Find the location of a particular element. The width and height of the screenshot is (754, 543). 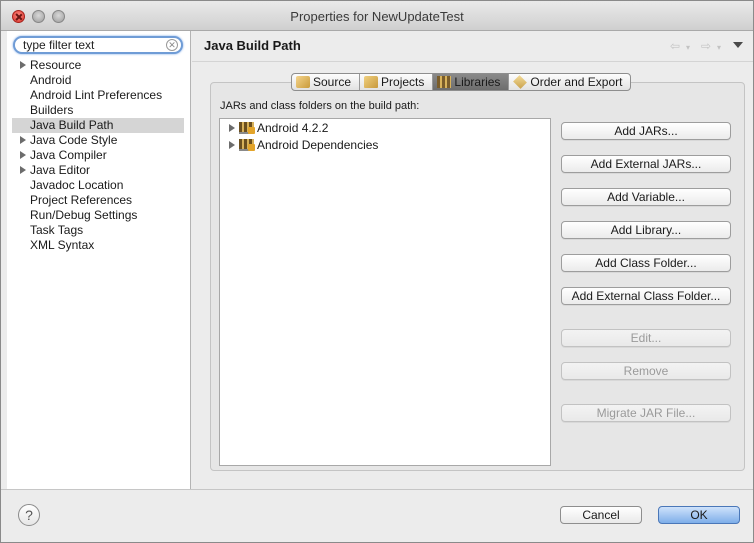

filter-box: ✕ is located at coordinates (98, 45).